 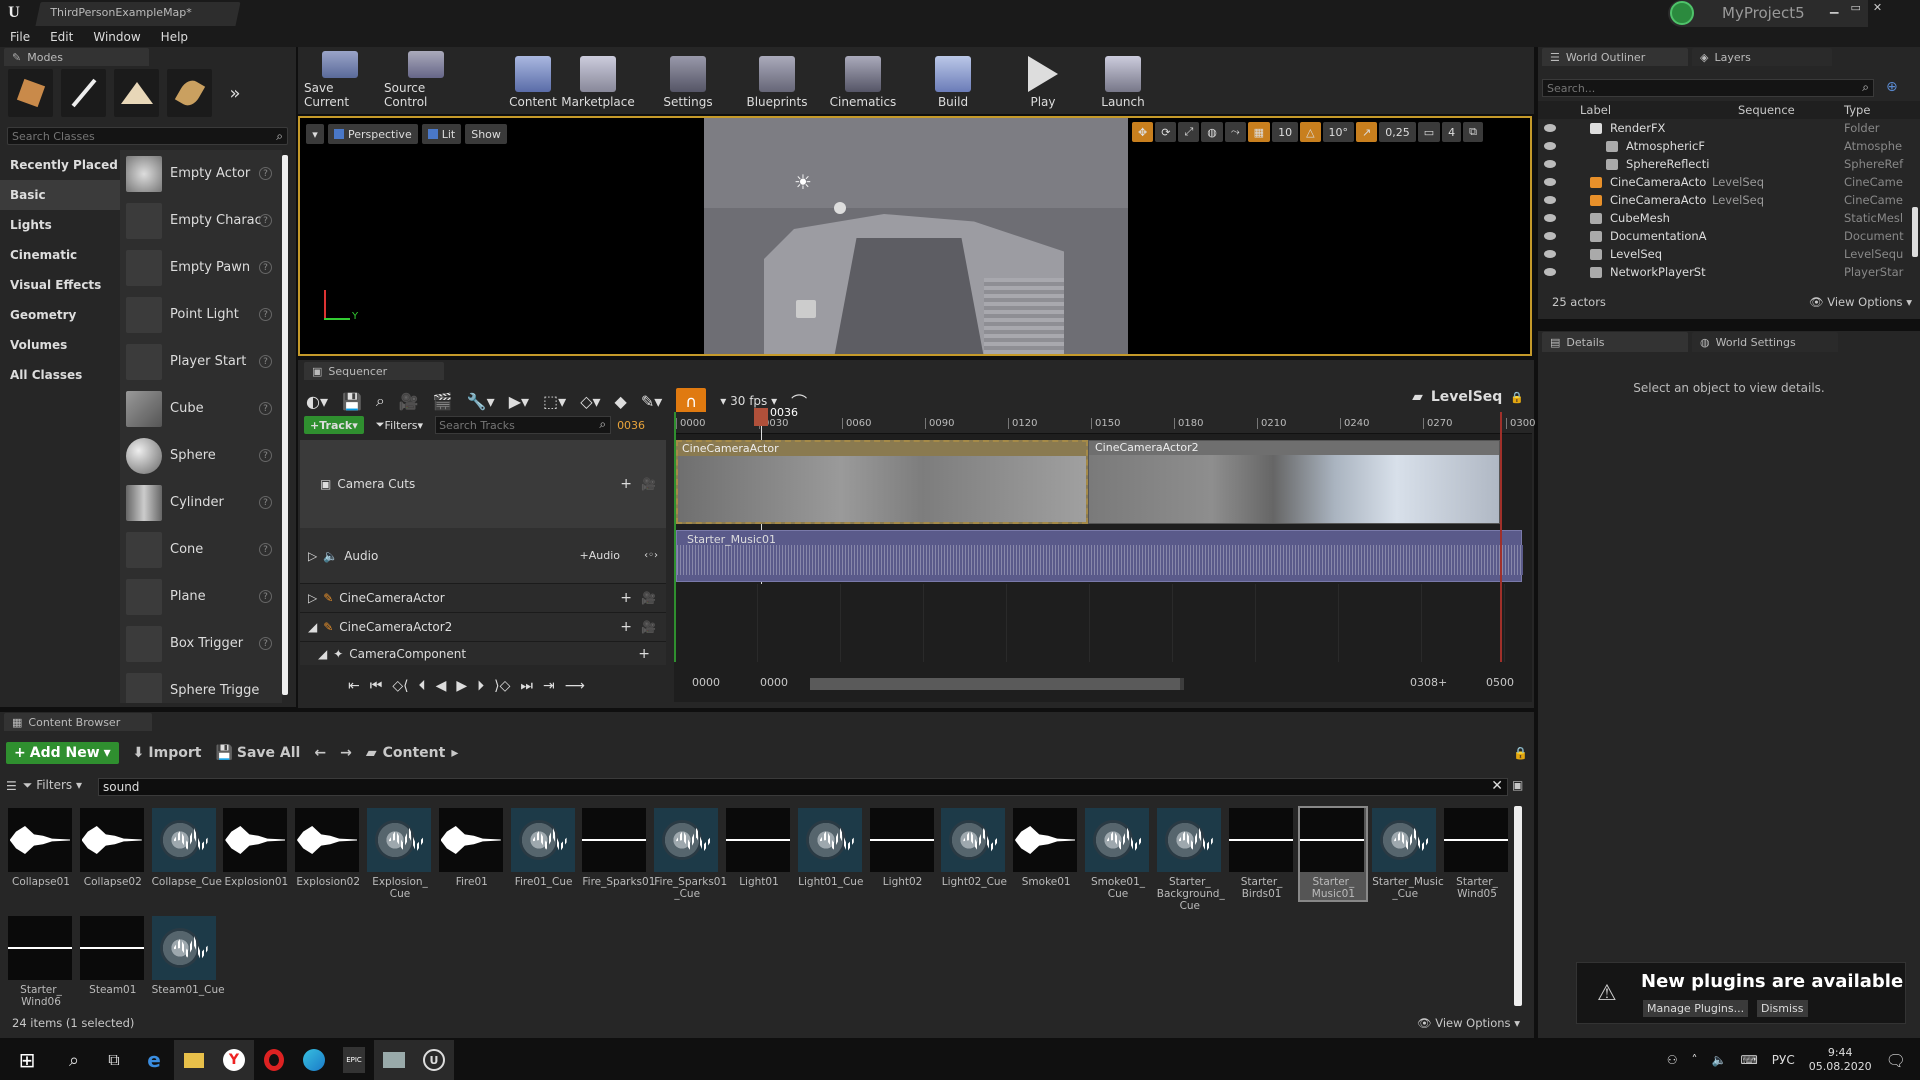 What do you see at coordinates (1189, 132) in the screenshot?
I see `scale-tool-icon: ⤢` at bounding box center [1189, 132].